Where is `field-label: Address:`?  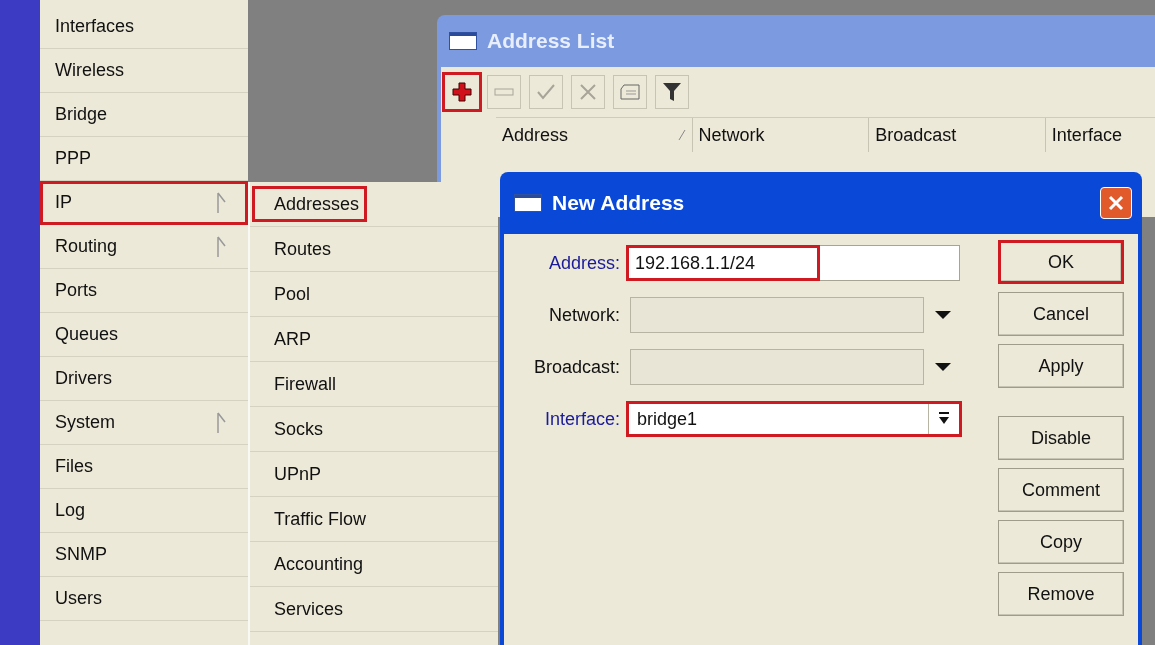 field-label: Address: is located at coordinates (584, 263).